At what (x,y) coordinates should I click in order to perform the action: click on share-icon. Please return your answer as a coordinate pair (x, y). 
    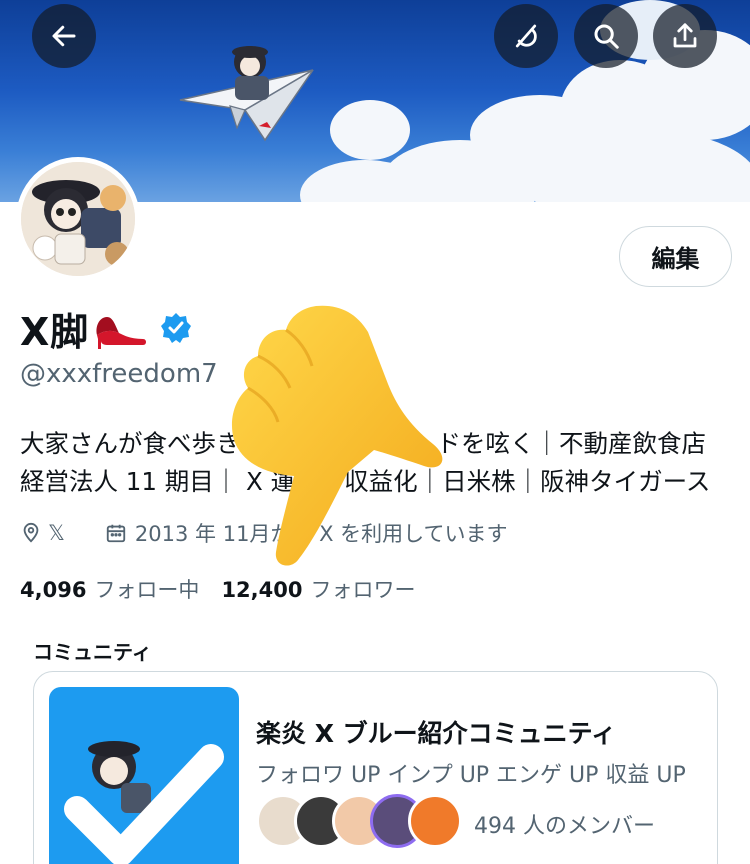
    Looking at the image, I should click on (685, 35).